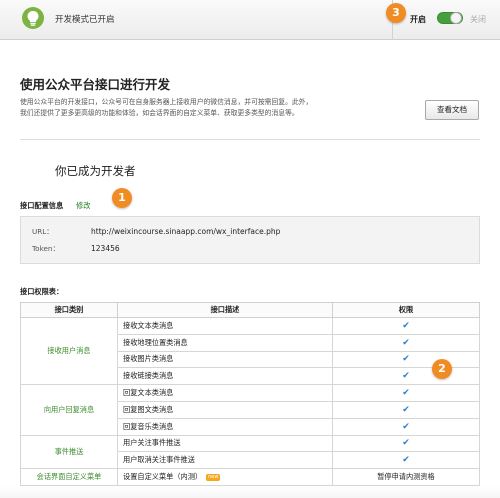 Image resolution: width=500 pixels, height=498 pixels. I want to click on lightbulb-icon, so click(33, 18).